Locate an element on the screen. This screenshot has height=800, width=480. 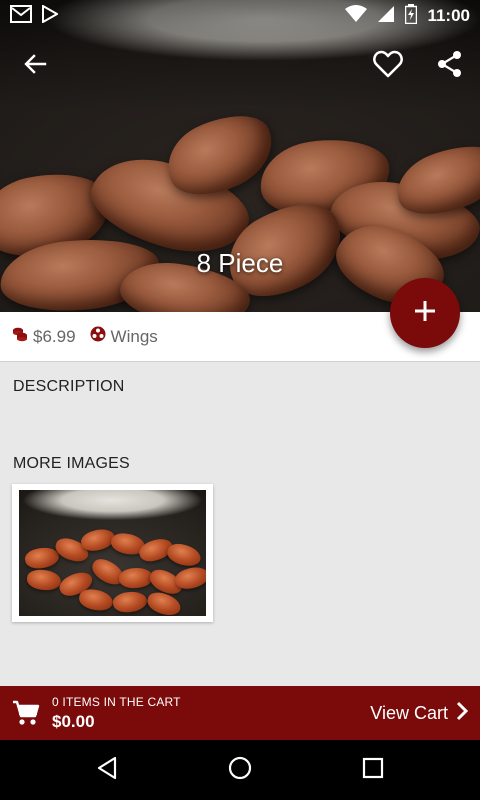
category-info: Wings is located at coordinates (124, 336).